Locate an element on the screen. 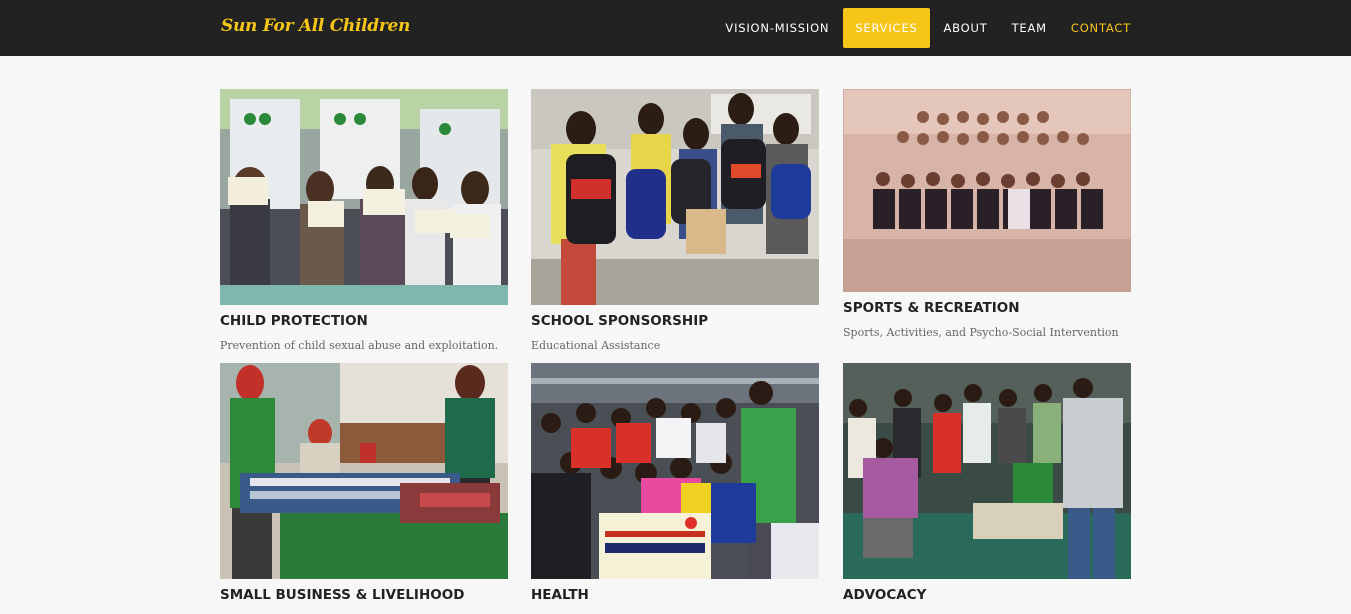 This screenshot has height=614, width=1351. service-title: CHILD PROTECTION is located at coordinates (294, 321).